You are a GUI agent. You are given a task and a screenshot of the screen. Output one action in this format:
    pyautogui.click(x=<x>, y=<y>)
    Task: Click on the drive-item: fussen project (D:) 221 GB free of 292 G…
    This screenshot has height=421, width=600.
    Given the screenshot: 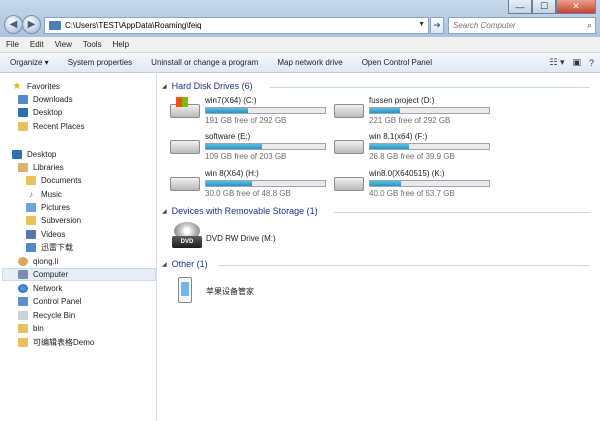 What is the action you would take?
    pyautogui.click(x=419, y=111)
    